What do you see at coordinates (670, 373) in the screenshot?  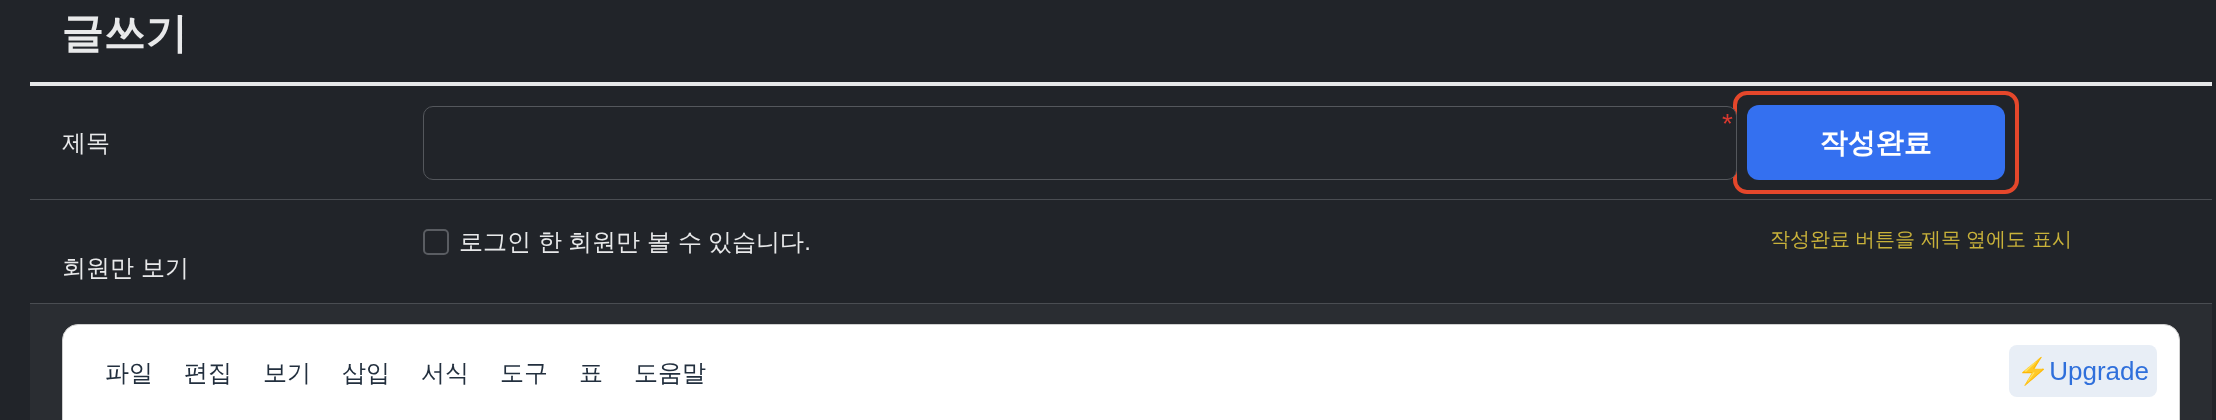 I see `menu-item: 도움말` at bounding box center [670, 373].